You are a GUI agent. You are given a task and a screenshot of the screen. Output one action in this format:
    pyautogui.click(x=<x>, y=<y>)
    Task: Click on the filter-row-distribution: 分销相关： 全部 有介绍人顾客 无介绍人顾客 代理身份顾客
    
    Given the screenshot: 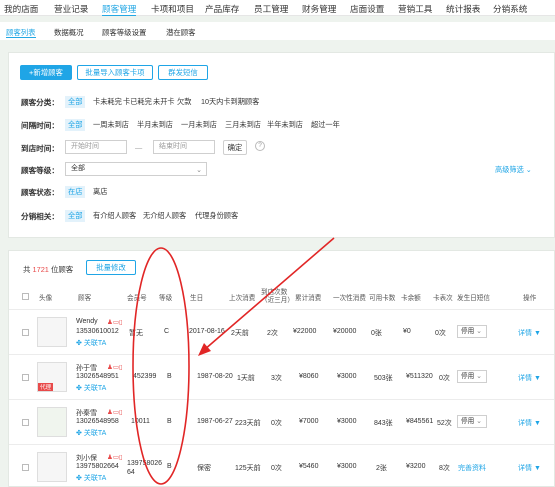 What is the action you would take?
    pyautogui.click(x=281, y=217)
    